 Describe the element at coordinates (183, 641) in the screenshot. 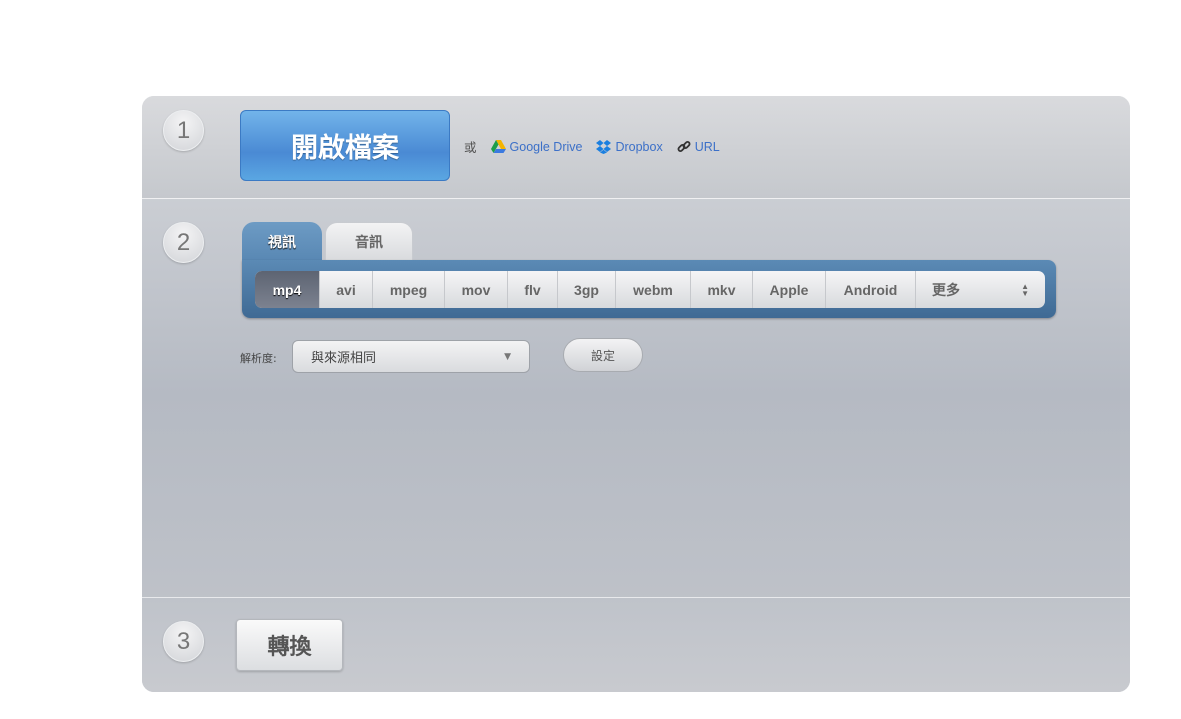

I see `step-number-3: 3` at that location.